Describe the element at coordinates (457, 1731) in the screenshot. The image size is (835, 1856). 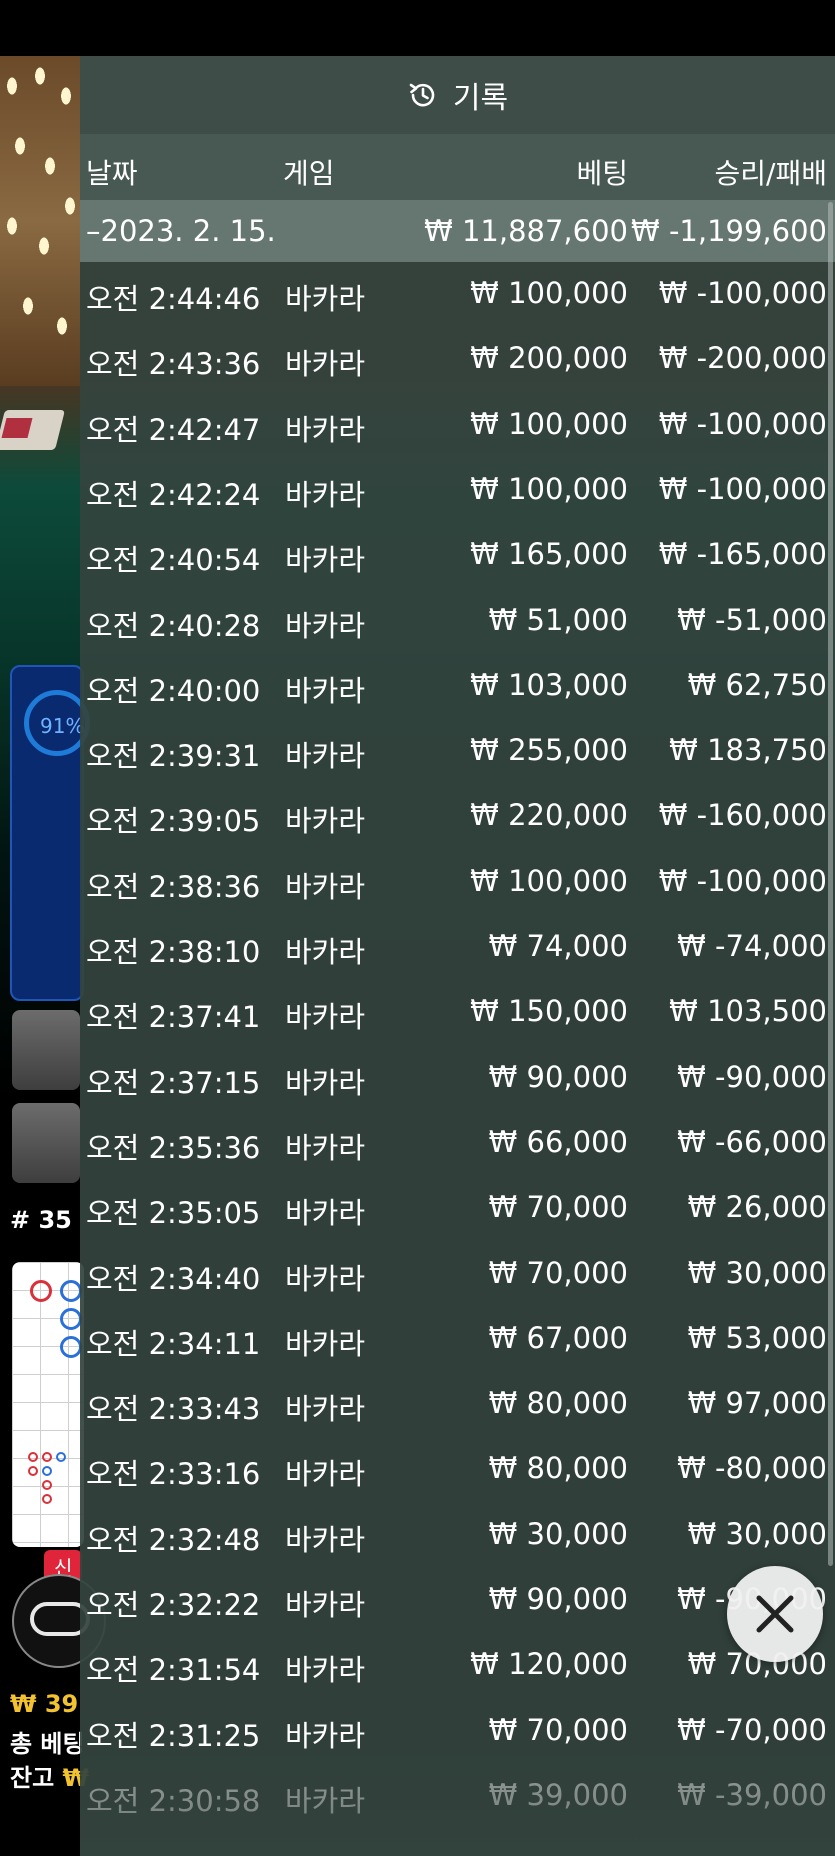
I see `history-row: 오전 2:31:25 바카라 ₩ 70,000 ₩ -70,000` at that location.